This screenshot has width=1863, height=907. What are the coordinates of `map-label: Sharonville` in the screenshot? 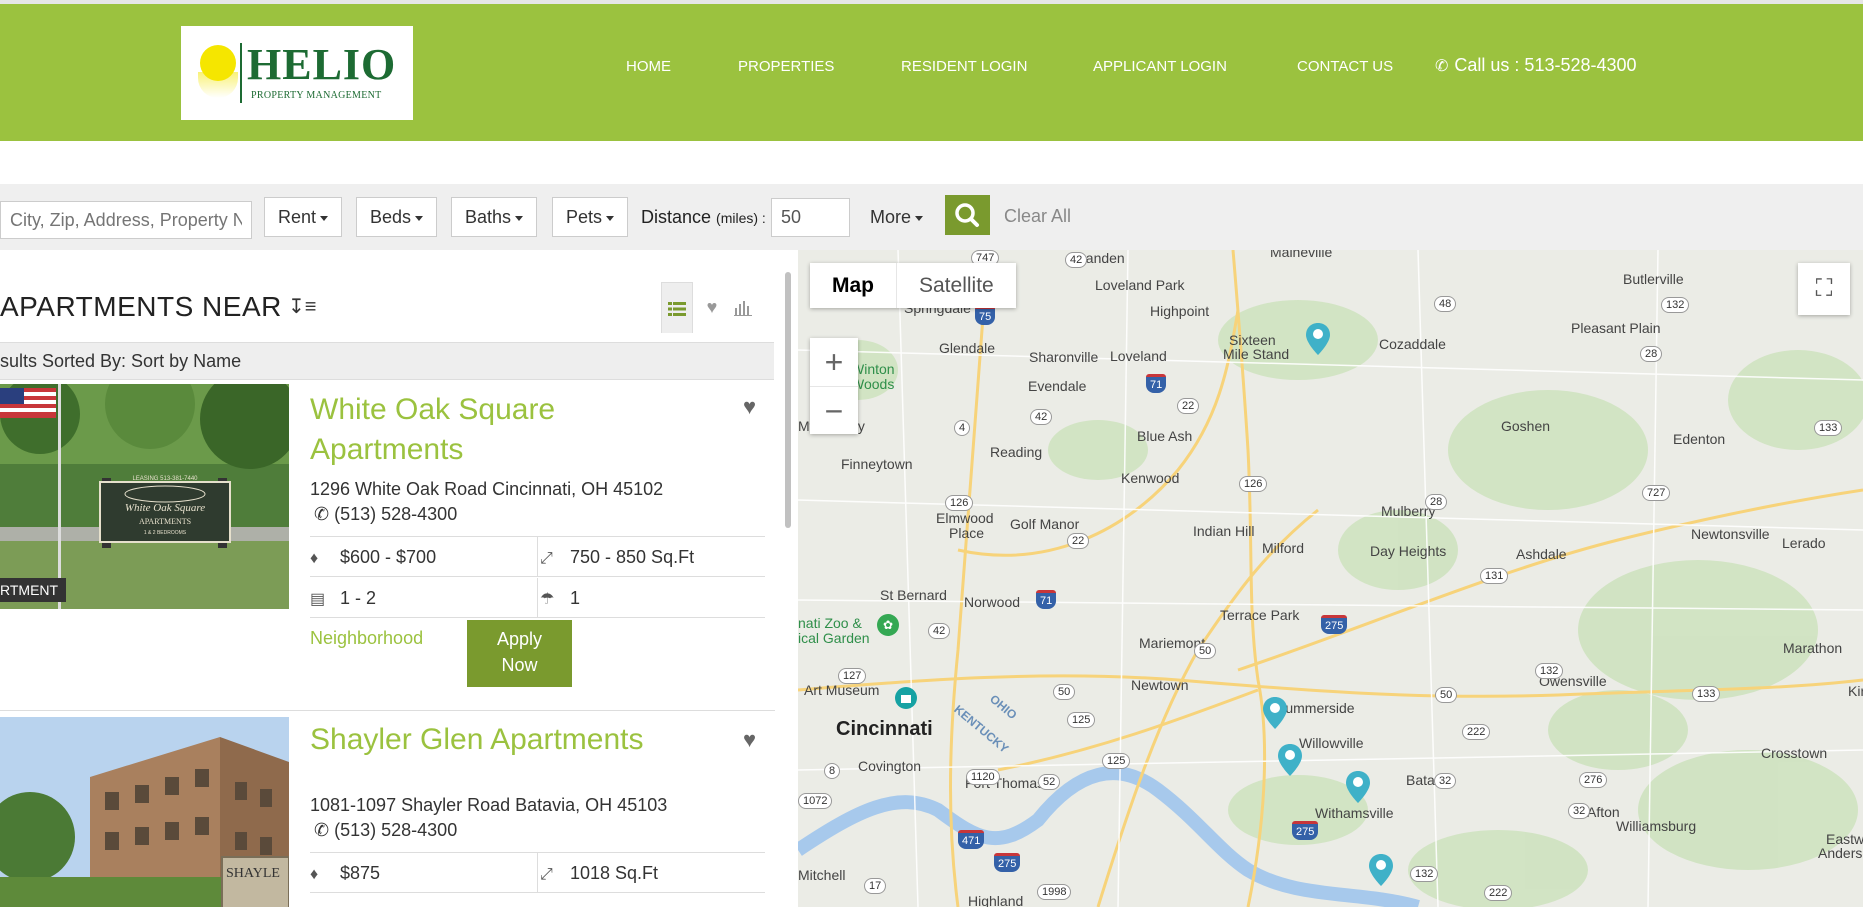 It's located at (1064, 357).